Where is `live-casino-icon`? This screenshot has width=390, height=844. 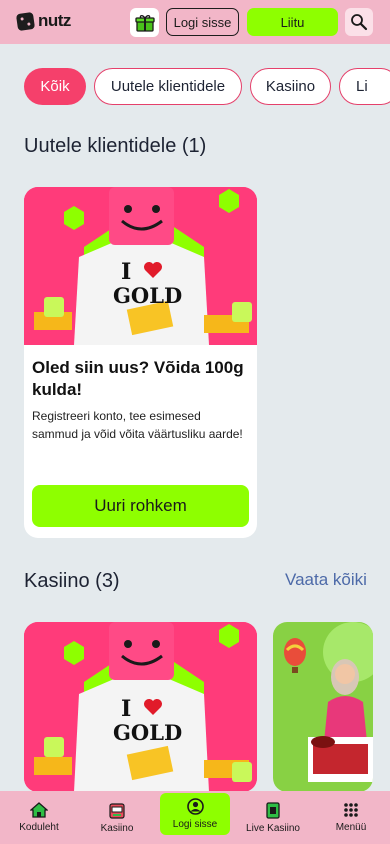 live-casino-icon is located at coordinates (273, 810).